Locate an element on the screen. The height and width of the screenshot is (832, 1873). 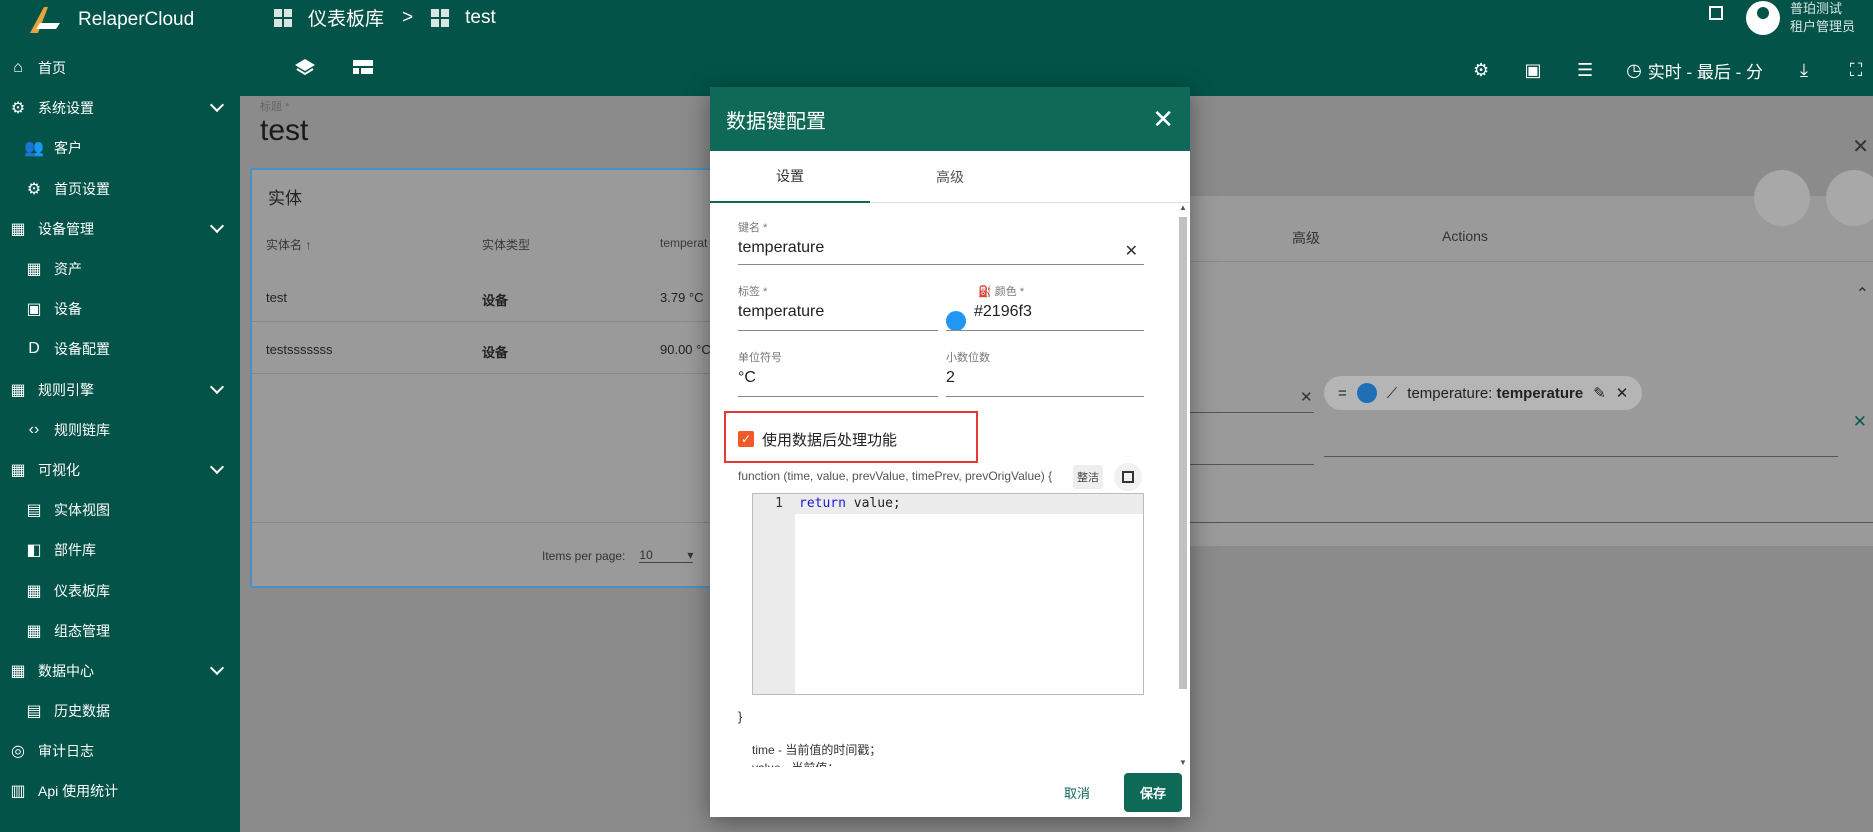
sidebar-item: ▦ 可视化 is located at coordinates (120, 470).